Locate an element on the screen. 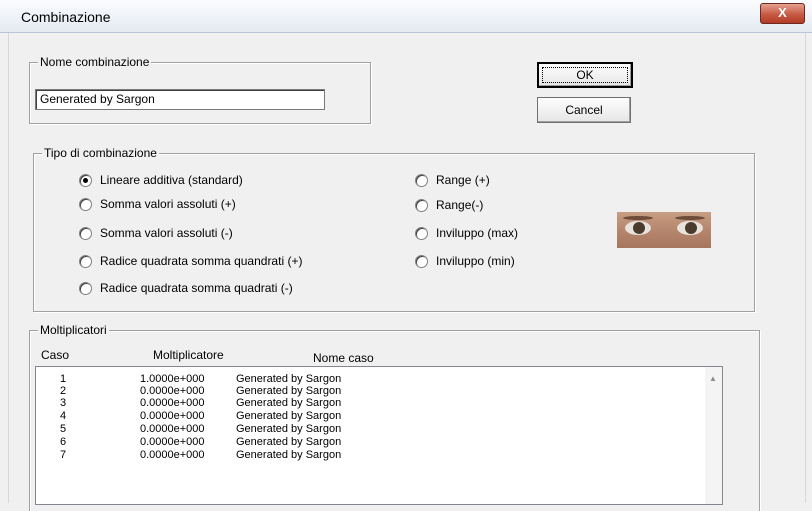 The width and height of the screenshot is (812, 511). radio-label: Inviluppo (max) is located at coordinates (477, 233).